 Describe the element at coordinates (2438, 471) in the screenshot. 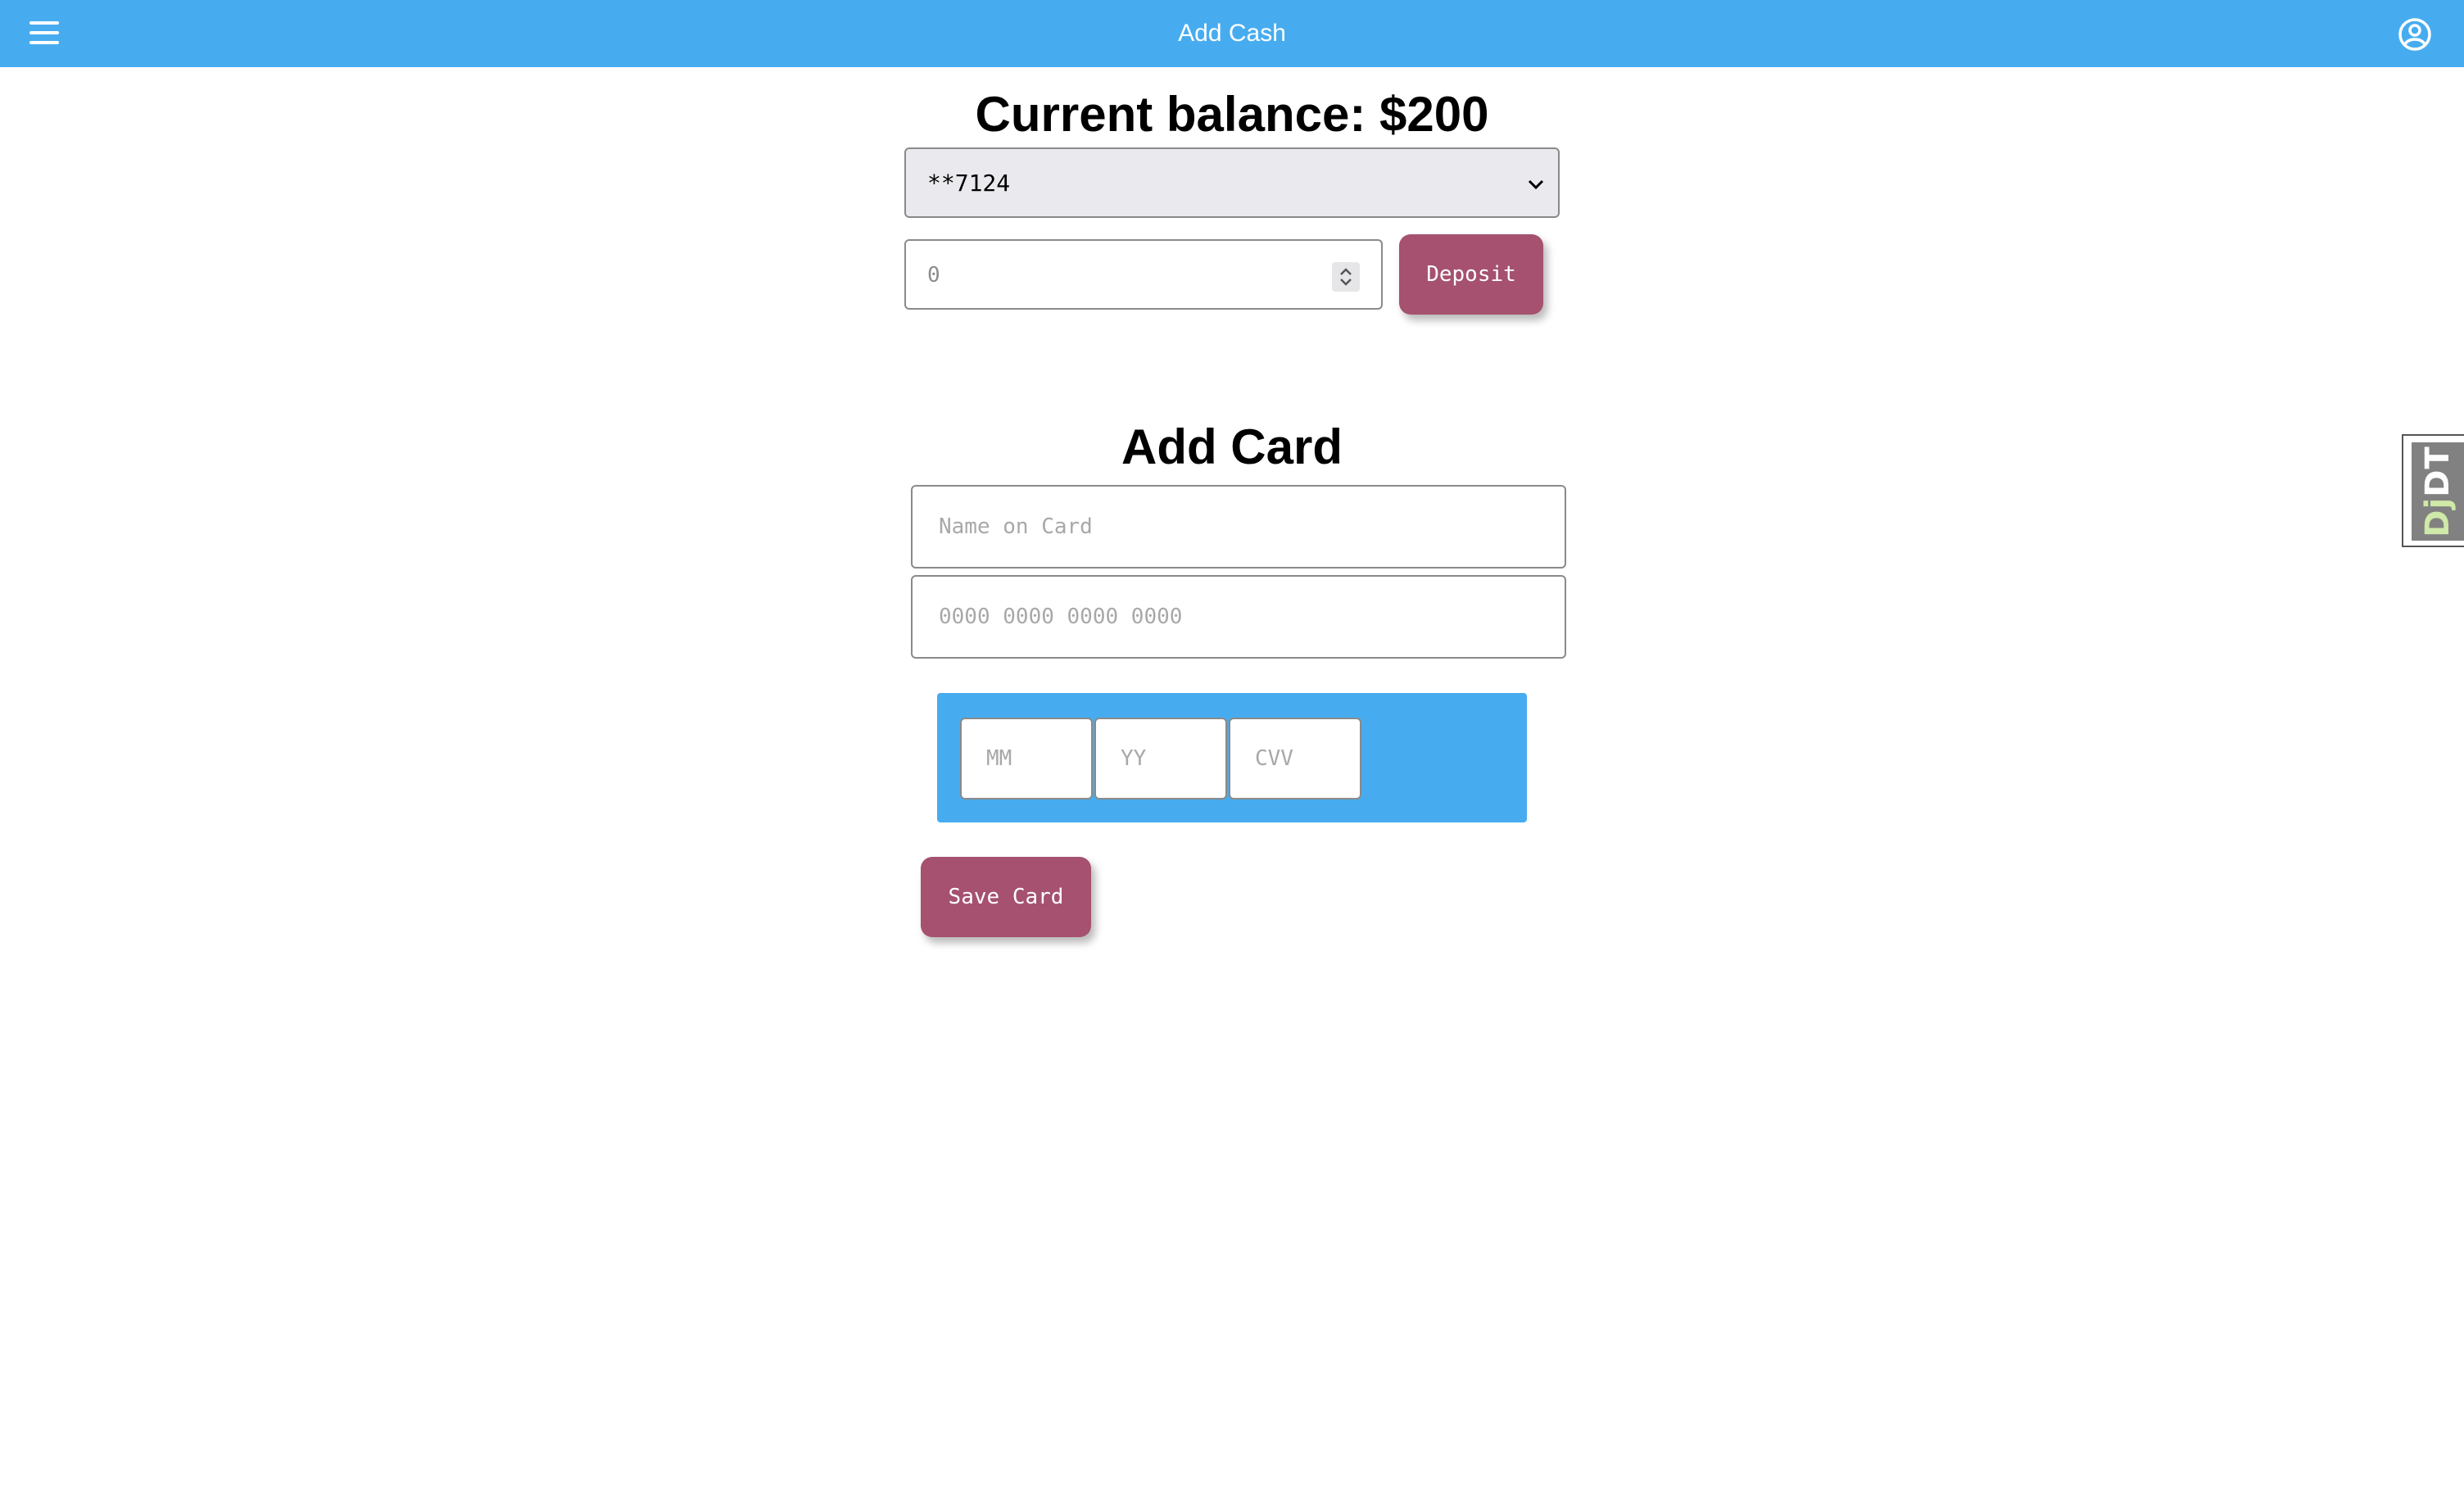

I see `debug-toolbar-label-suffix: DT` at that location.